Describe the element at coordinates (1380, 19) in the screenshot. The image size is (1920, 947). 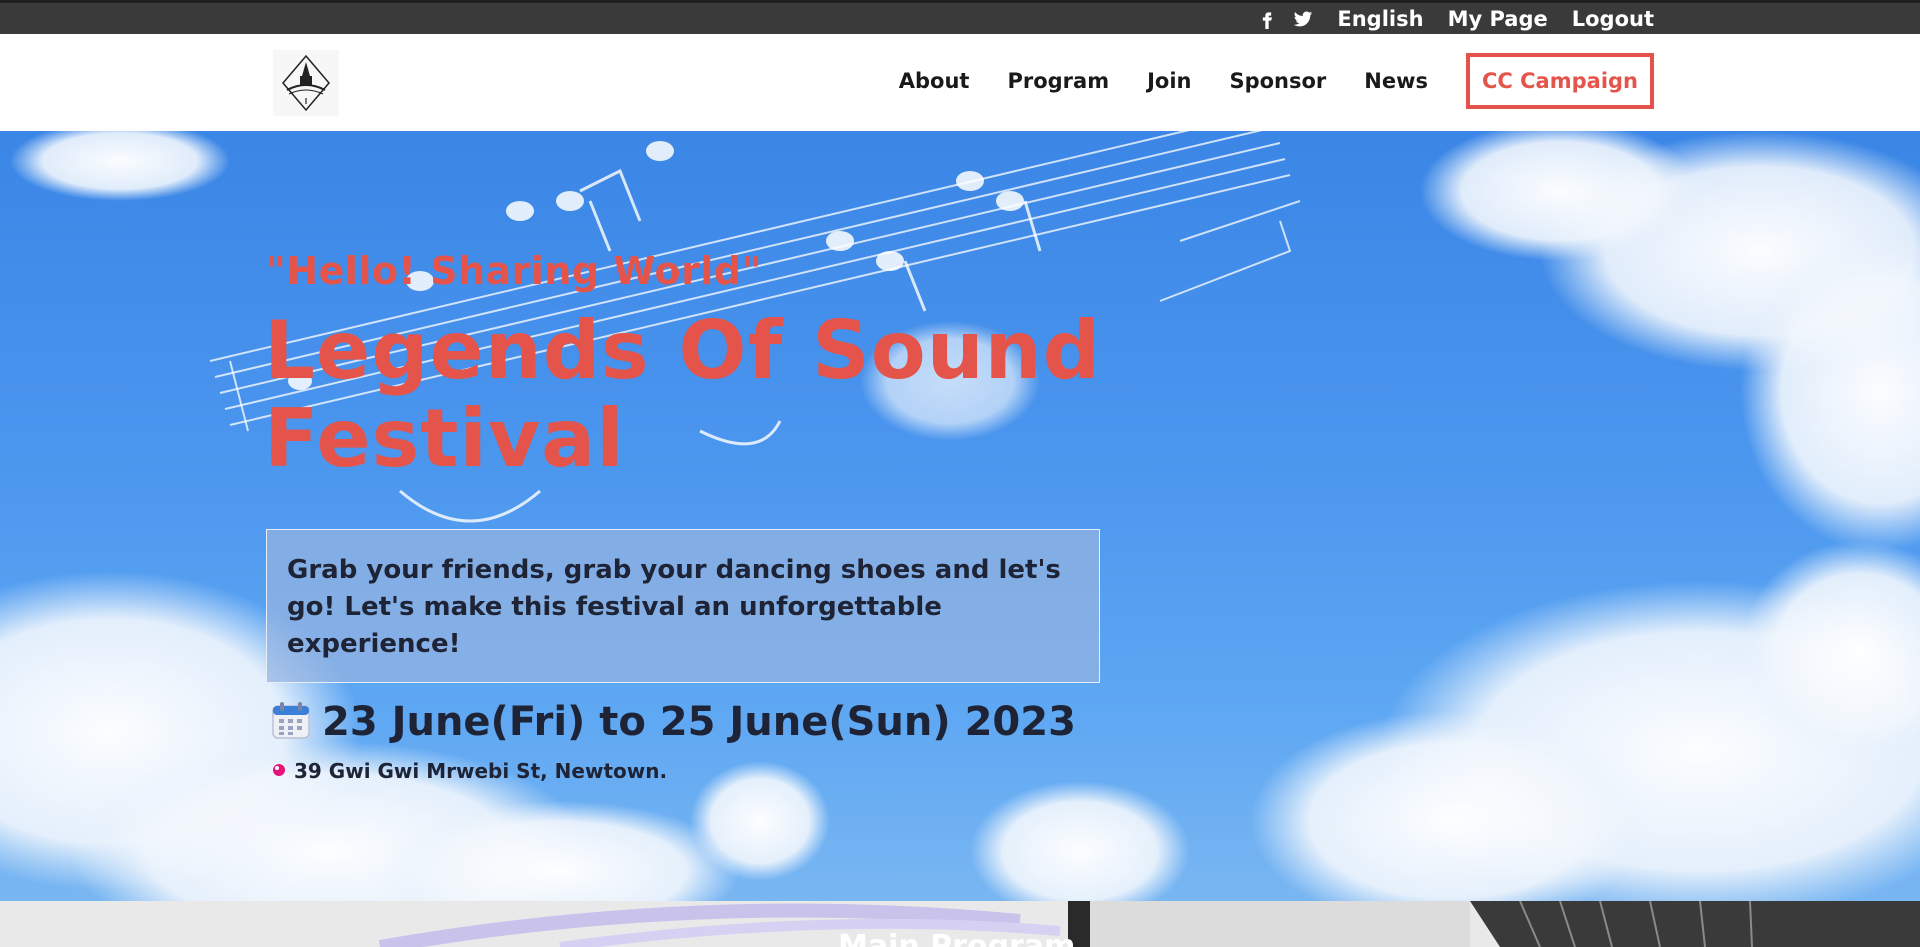
I see `language-selector: English` at that location.